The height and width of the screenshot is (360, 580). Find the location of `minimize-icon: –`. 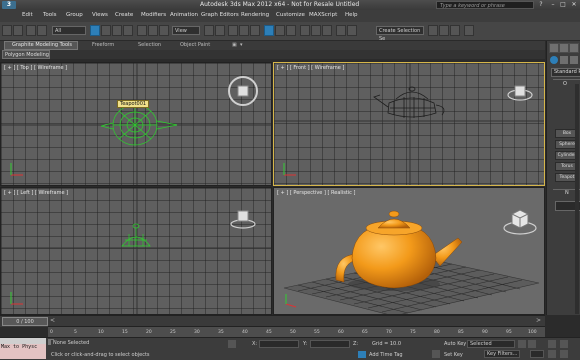

minimize-icon: – is located at coordinates (553, 5).